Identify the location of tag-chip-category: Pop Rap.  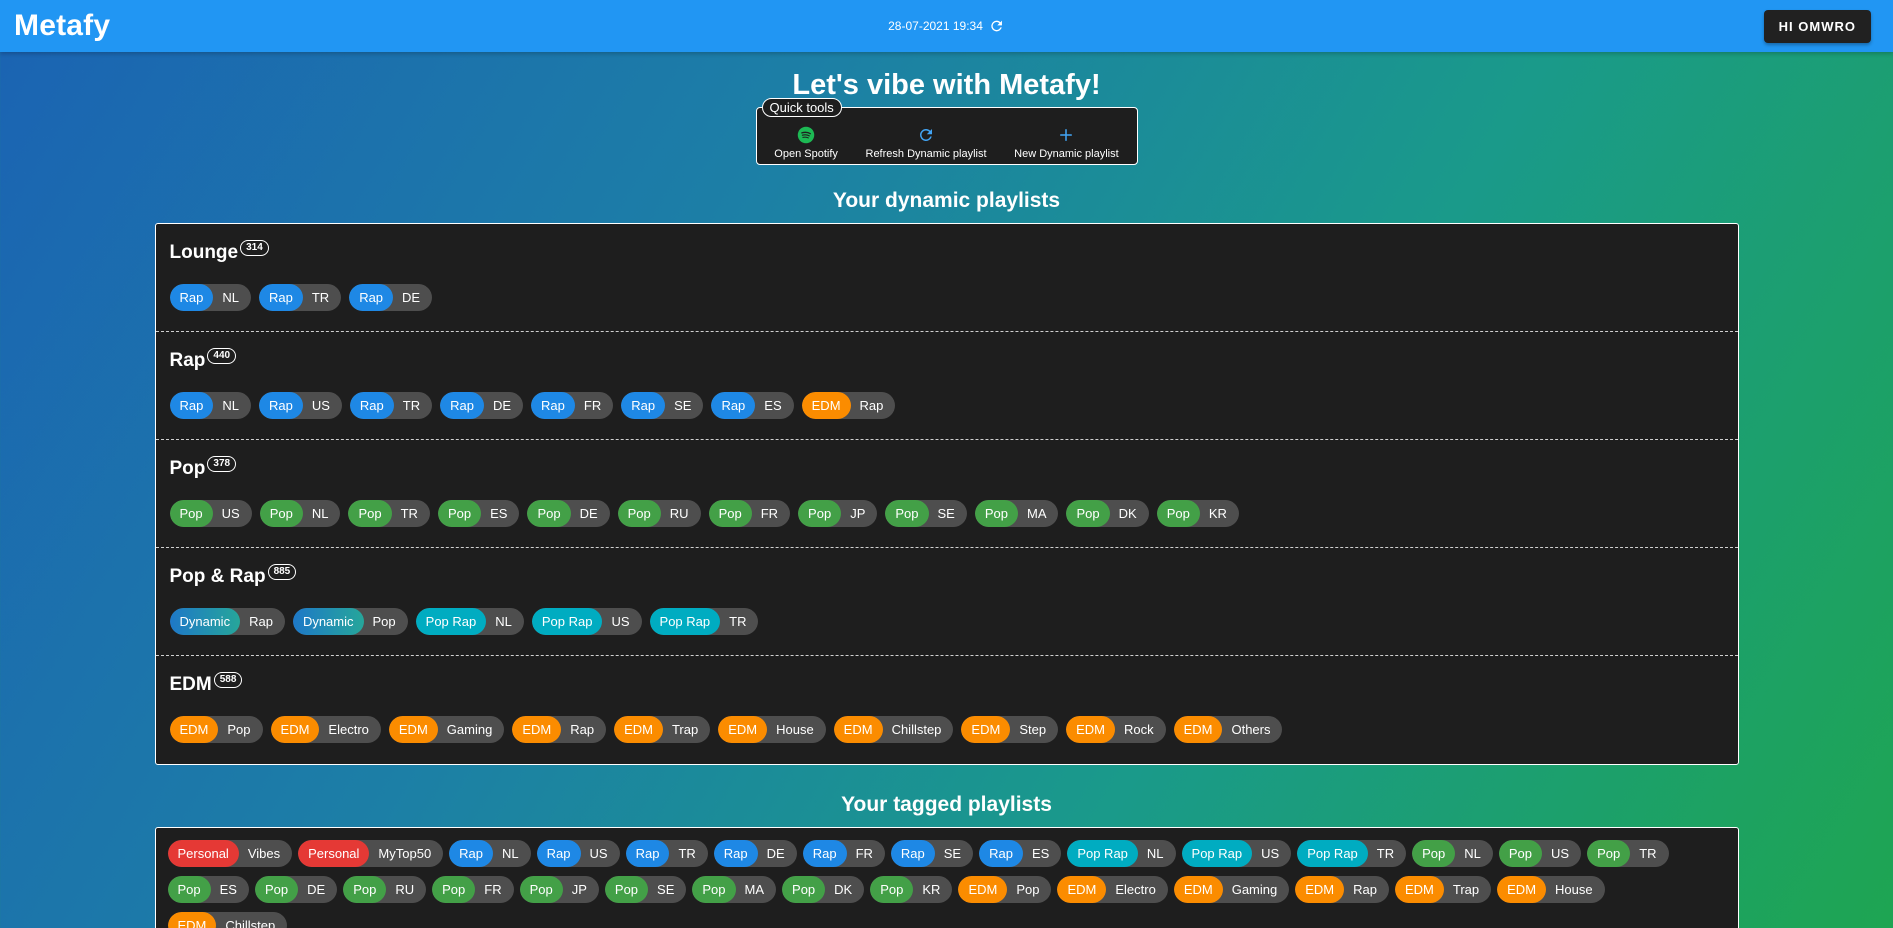
(1217, 853).